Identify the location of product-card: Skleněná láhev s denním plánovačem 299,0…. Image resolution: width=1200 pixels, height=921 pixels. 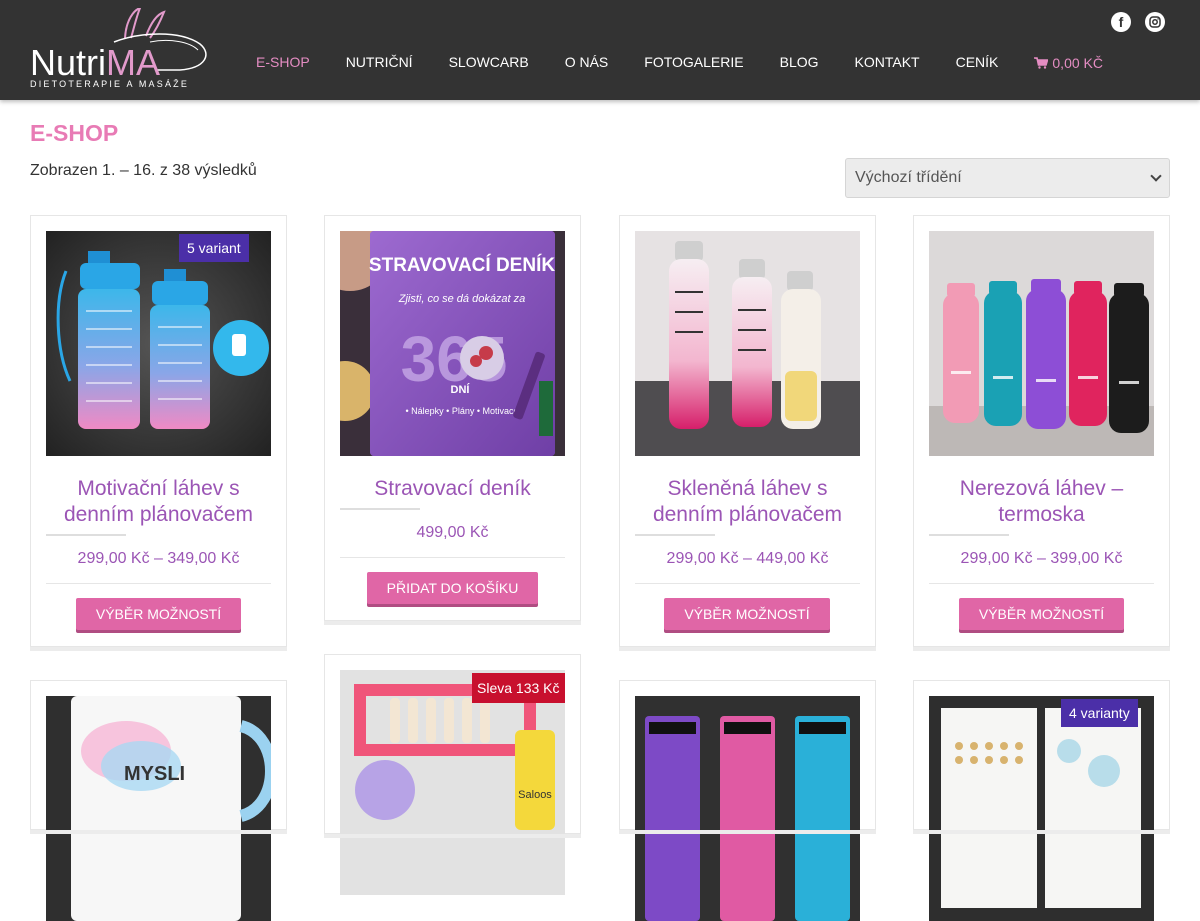
(747, 433).